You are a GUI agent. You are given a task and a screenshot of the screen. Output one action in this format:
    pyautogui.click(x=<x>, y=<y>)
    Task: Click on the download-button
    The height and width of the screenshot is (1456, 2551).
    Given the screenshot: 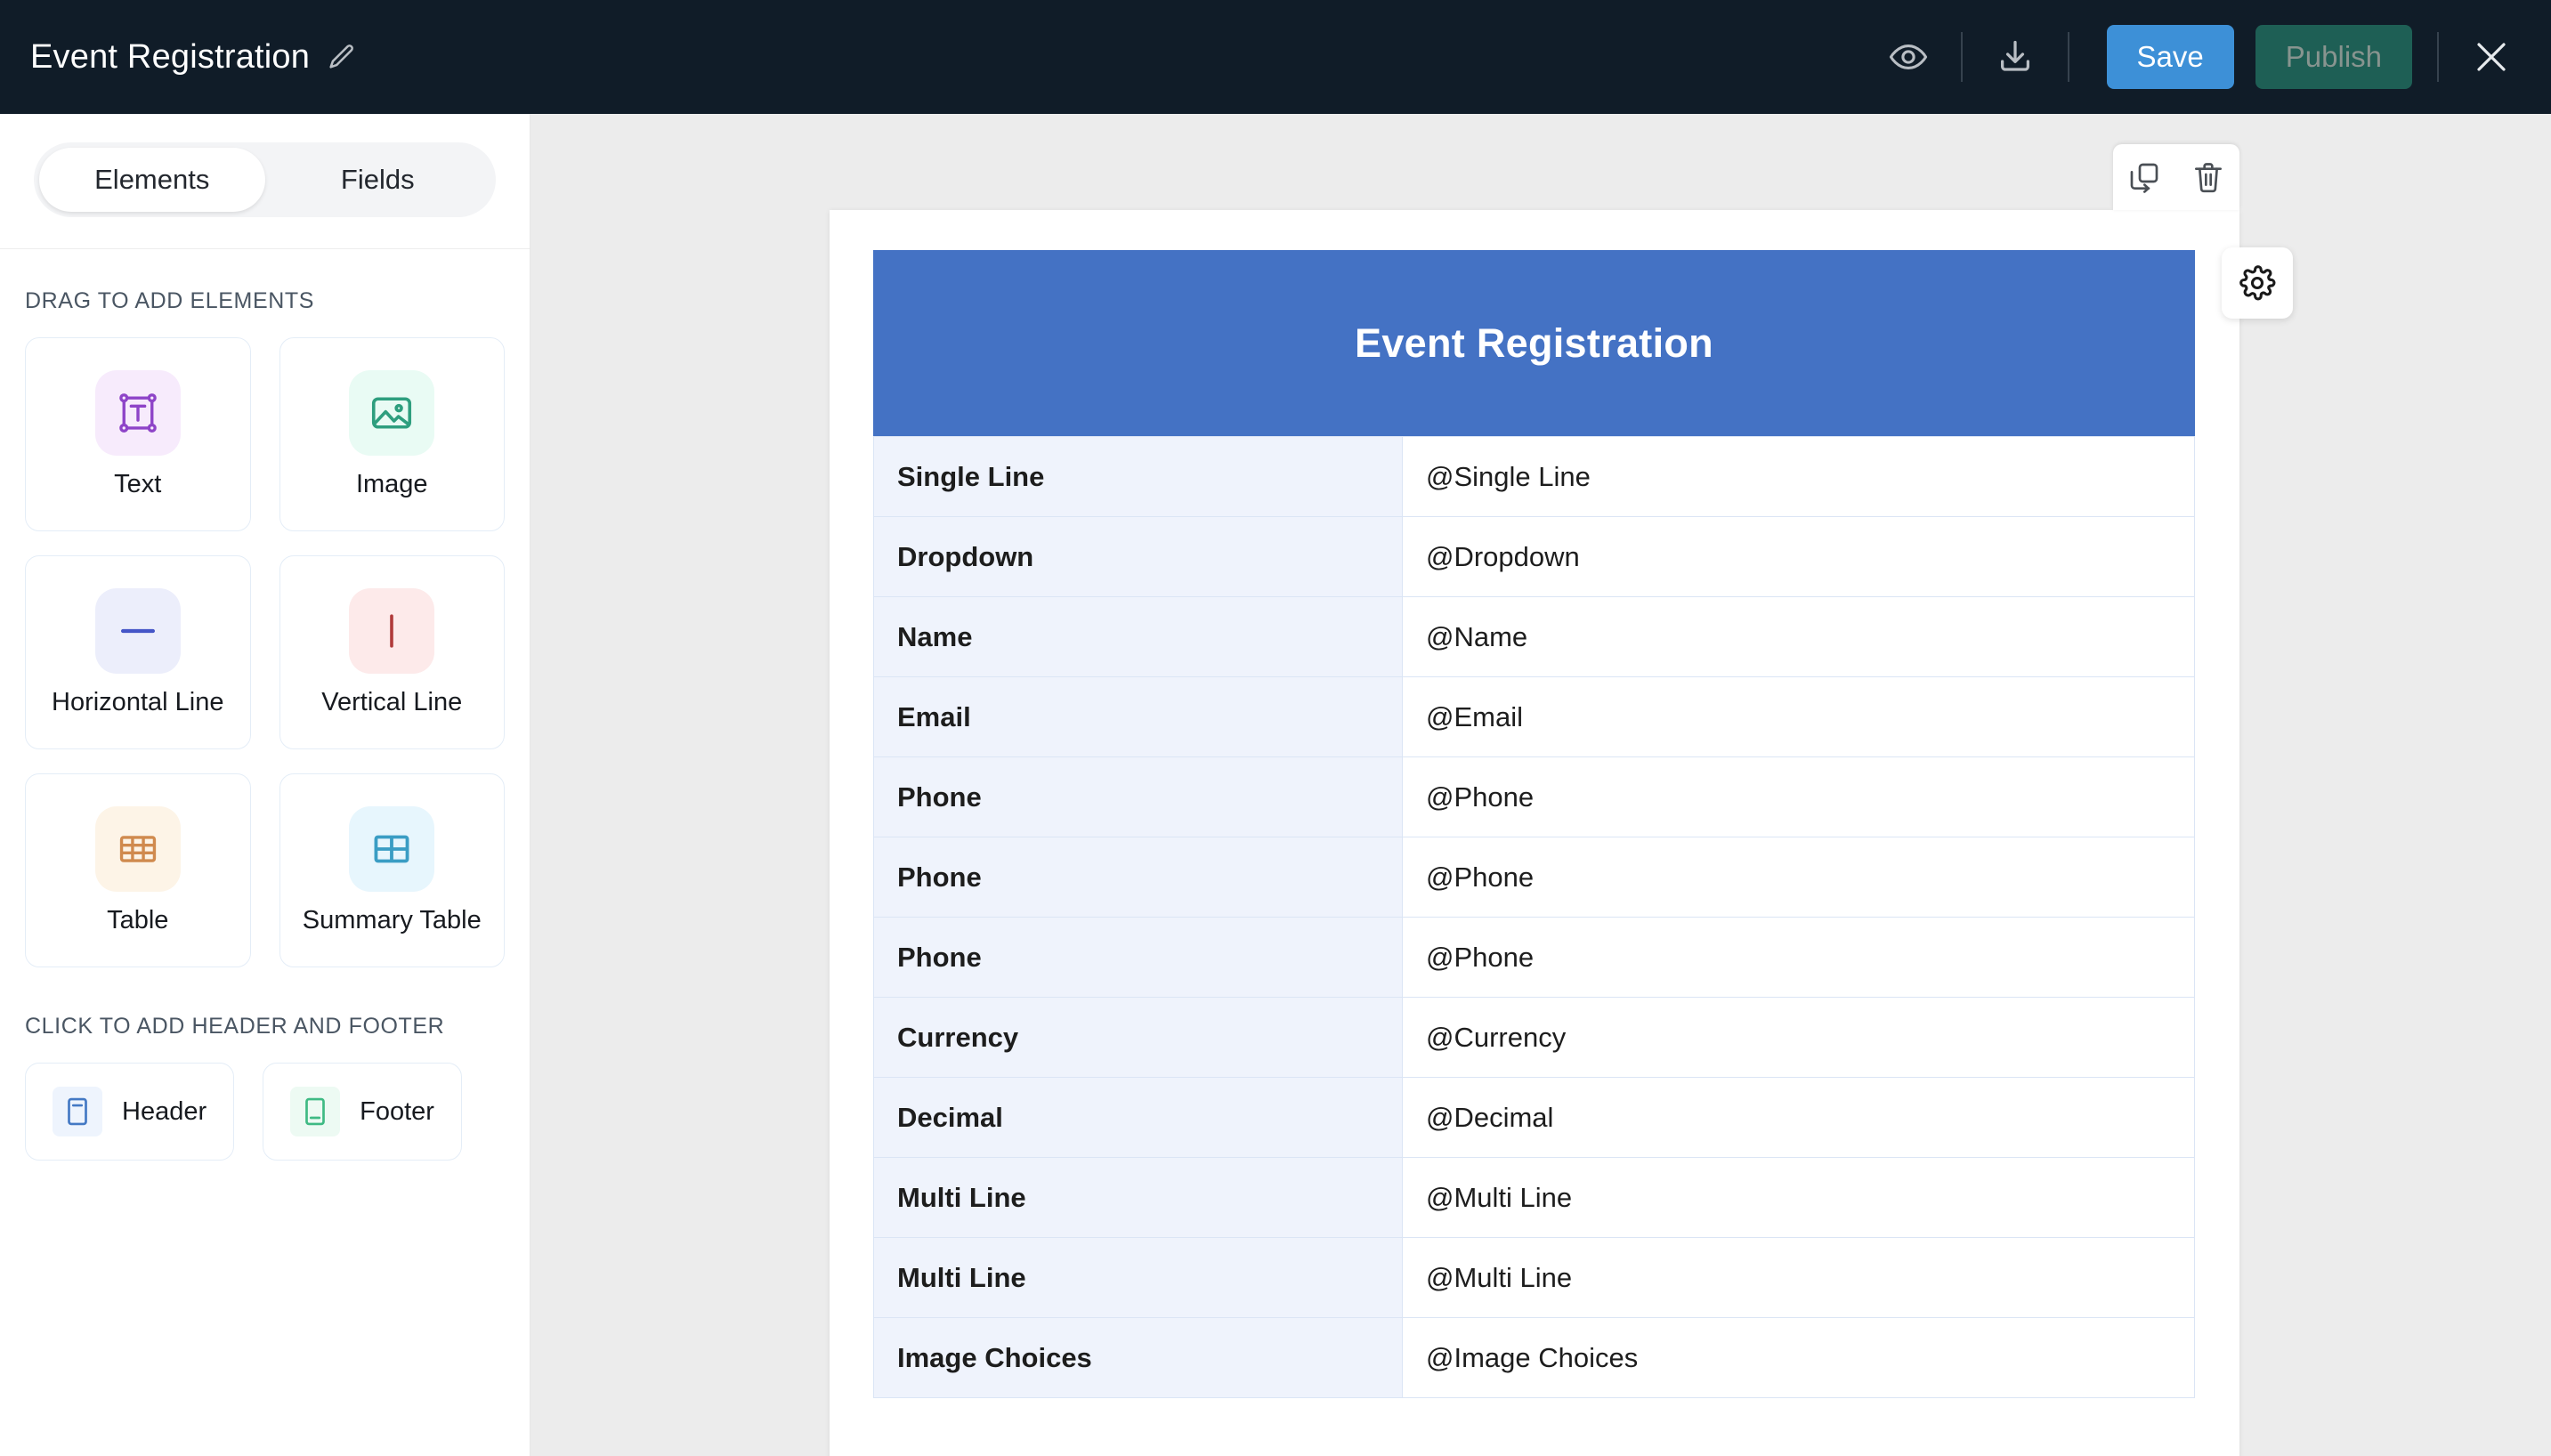 What is the action you would take?
    pyautogui.click(x=2016, y=57)
    